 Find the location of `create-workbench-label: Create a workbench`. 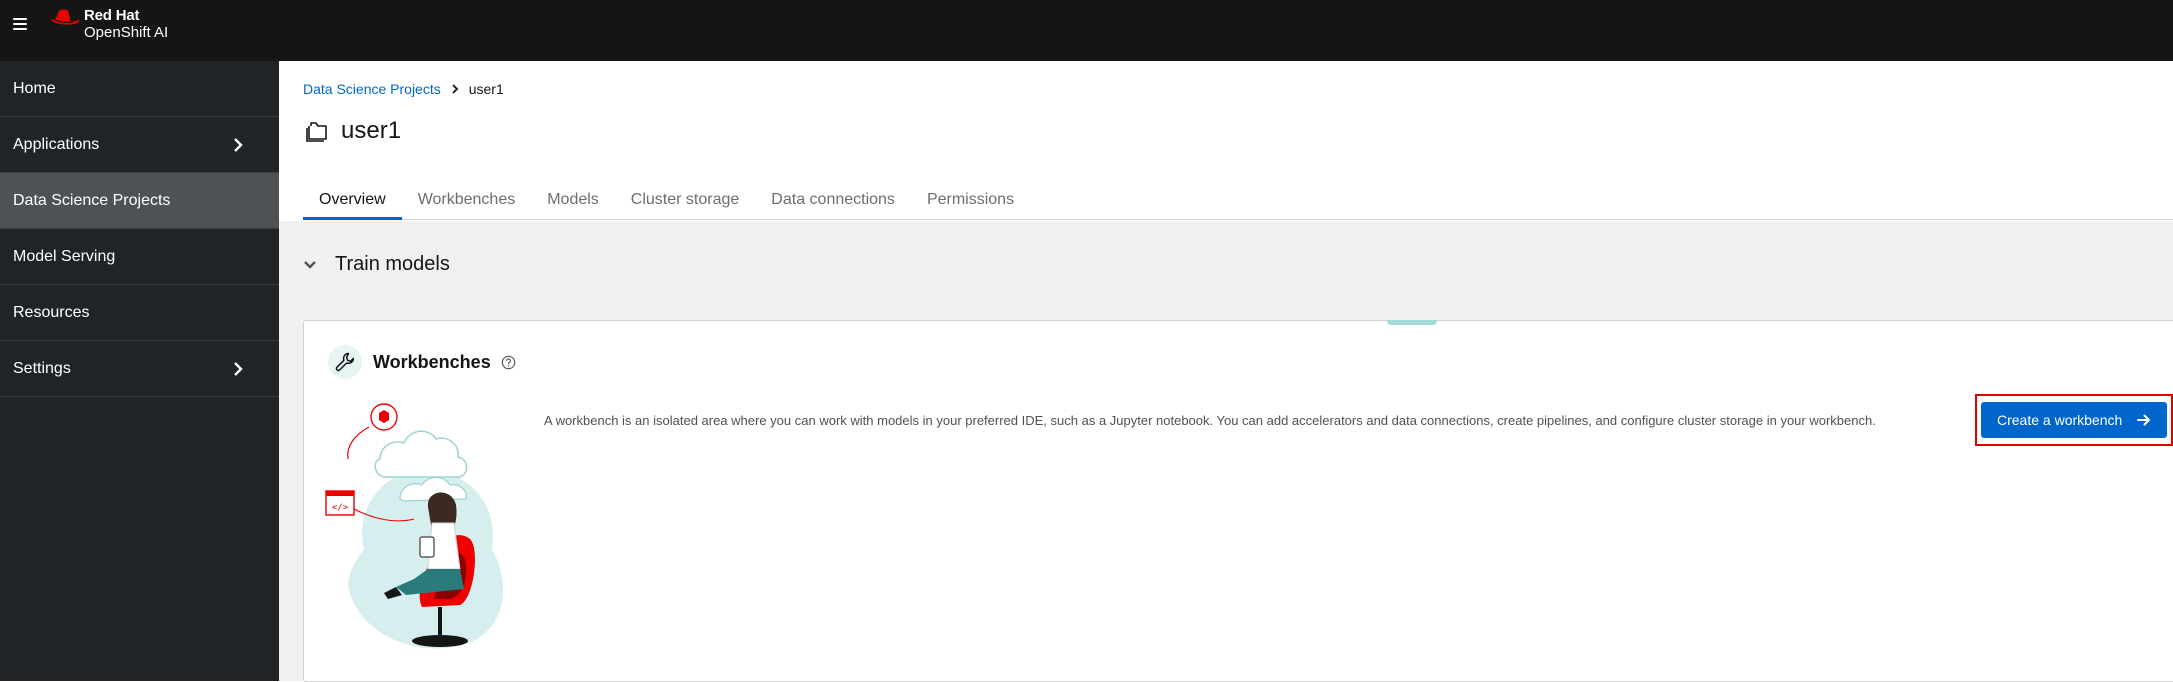

create-workbench-label: Create a workbench is located at coordinates (2060, 420).